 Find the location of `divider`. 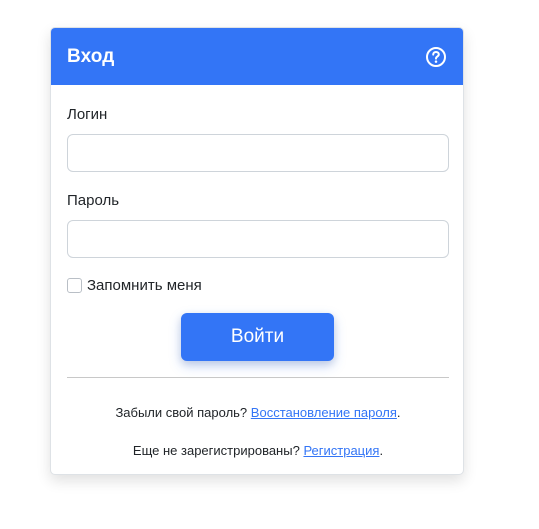

divider is located at coordinates (258, 377).